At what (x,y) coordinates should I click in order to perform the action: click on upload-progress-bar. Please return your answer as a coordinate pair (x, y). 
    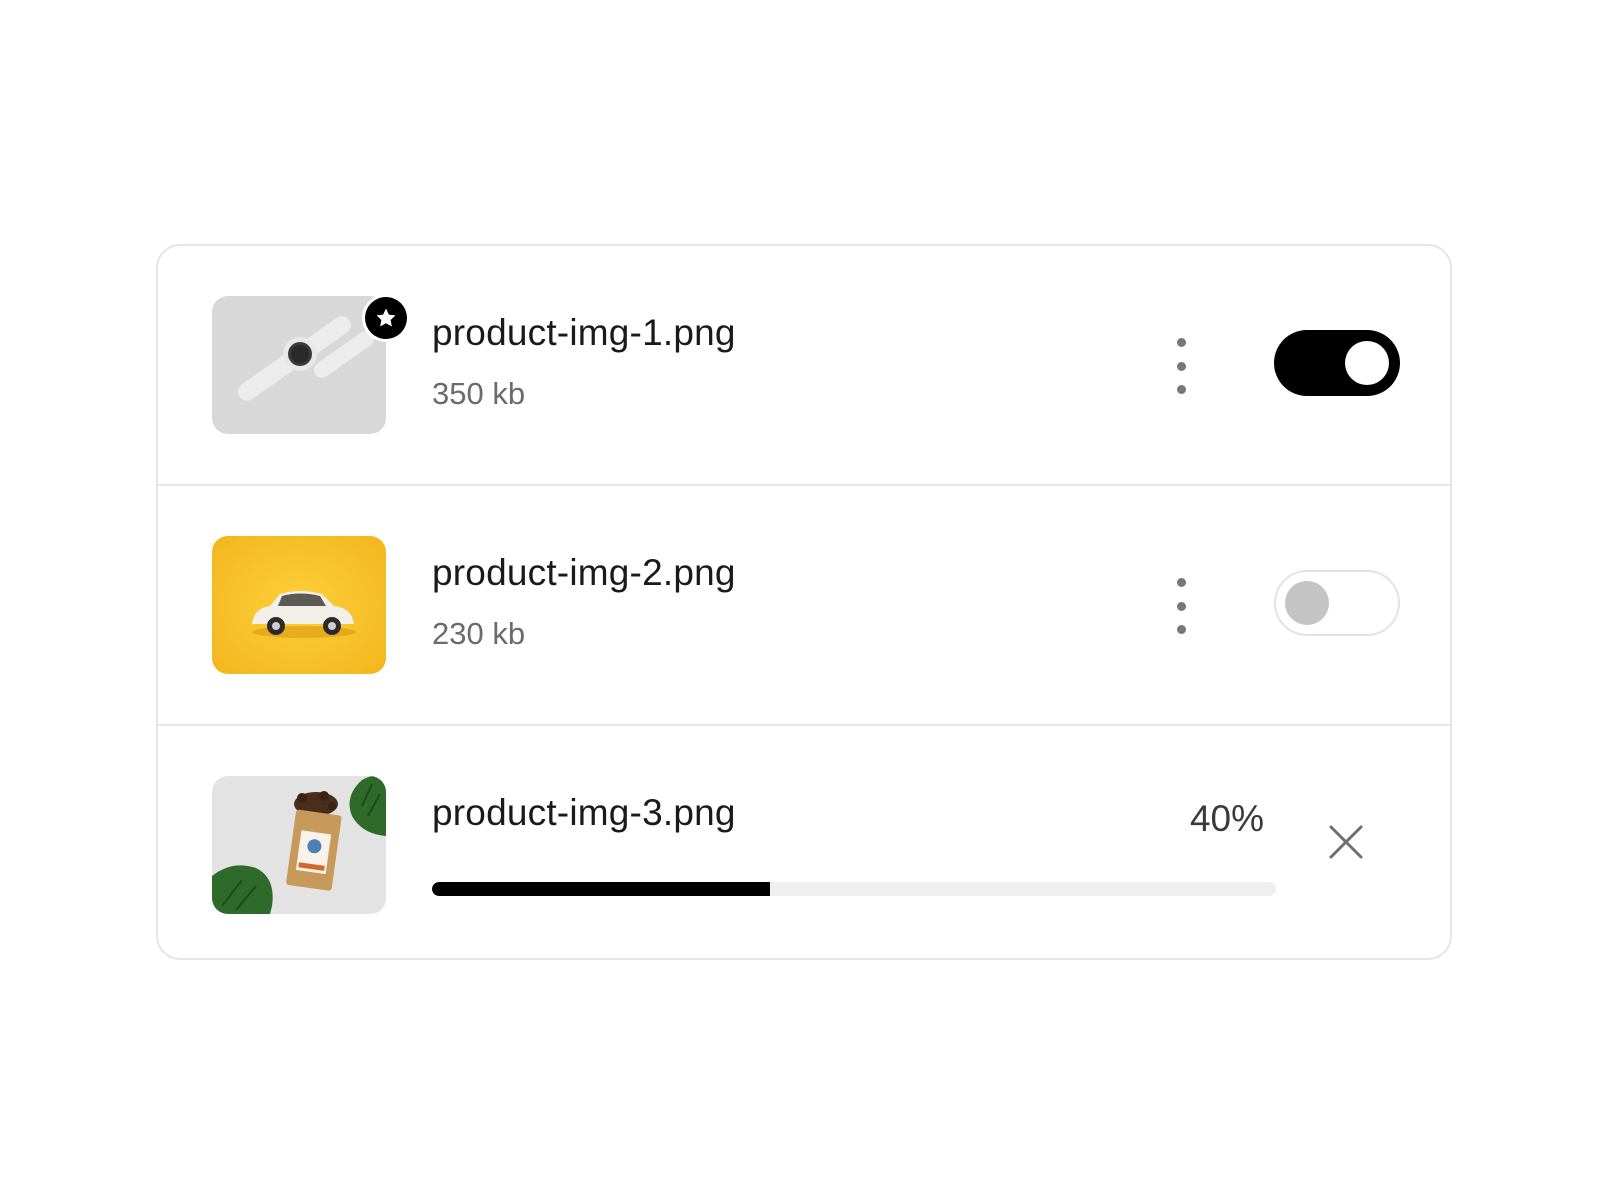
    Looking at the image, I should click on (854, 889).